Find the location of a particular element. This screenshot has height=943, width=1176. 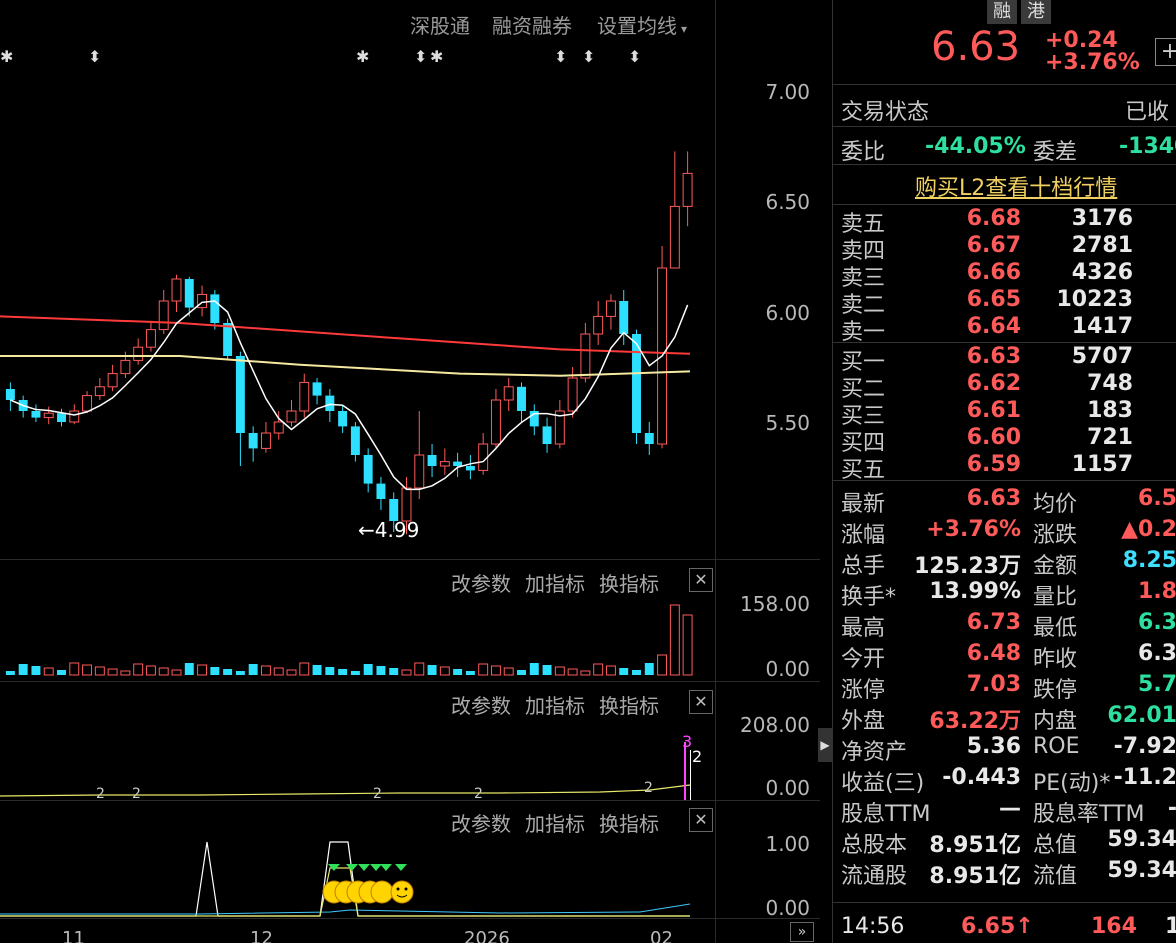

shengutong-link: 深股通 is located at coordinates (440, 24).